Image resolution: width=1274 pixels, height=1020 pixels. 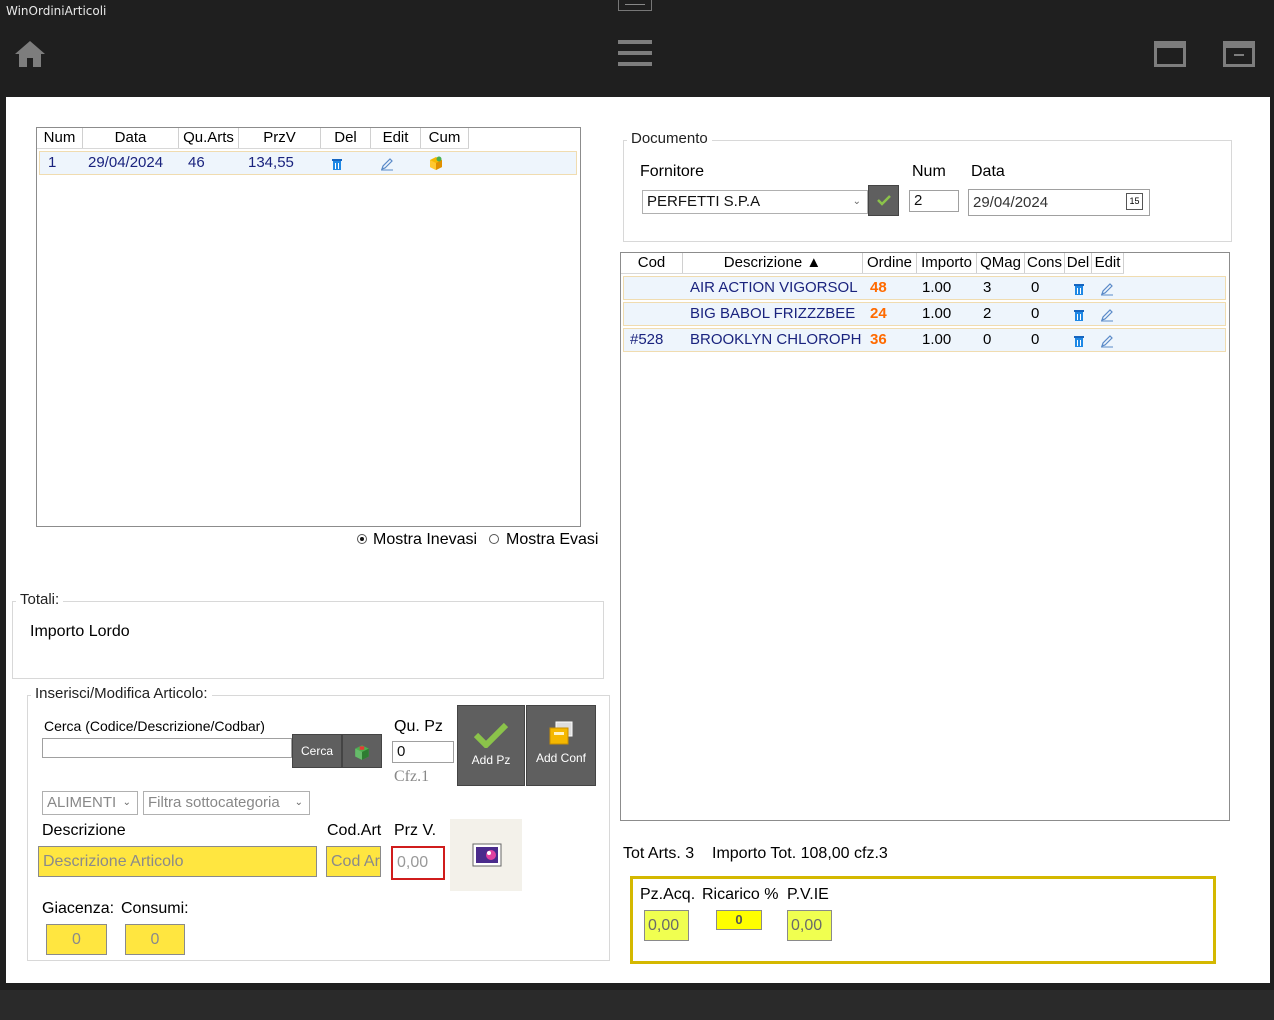 What do you see at coordinates (947, 263) in the screenshot?
I see `items-col-importo: Importo` at bounding box center [947, 263].